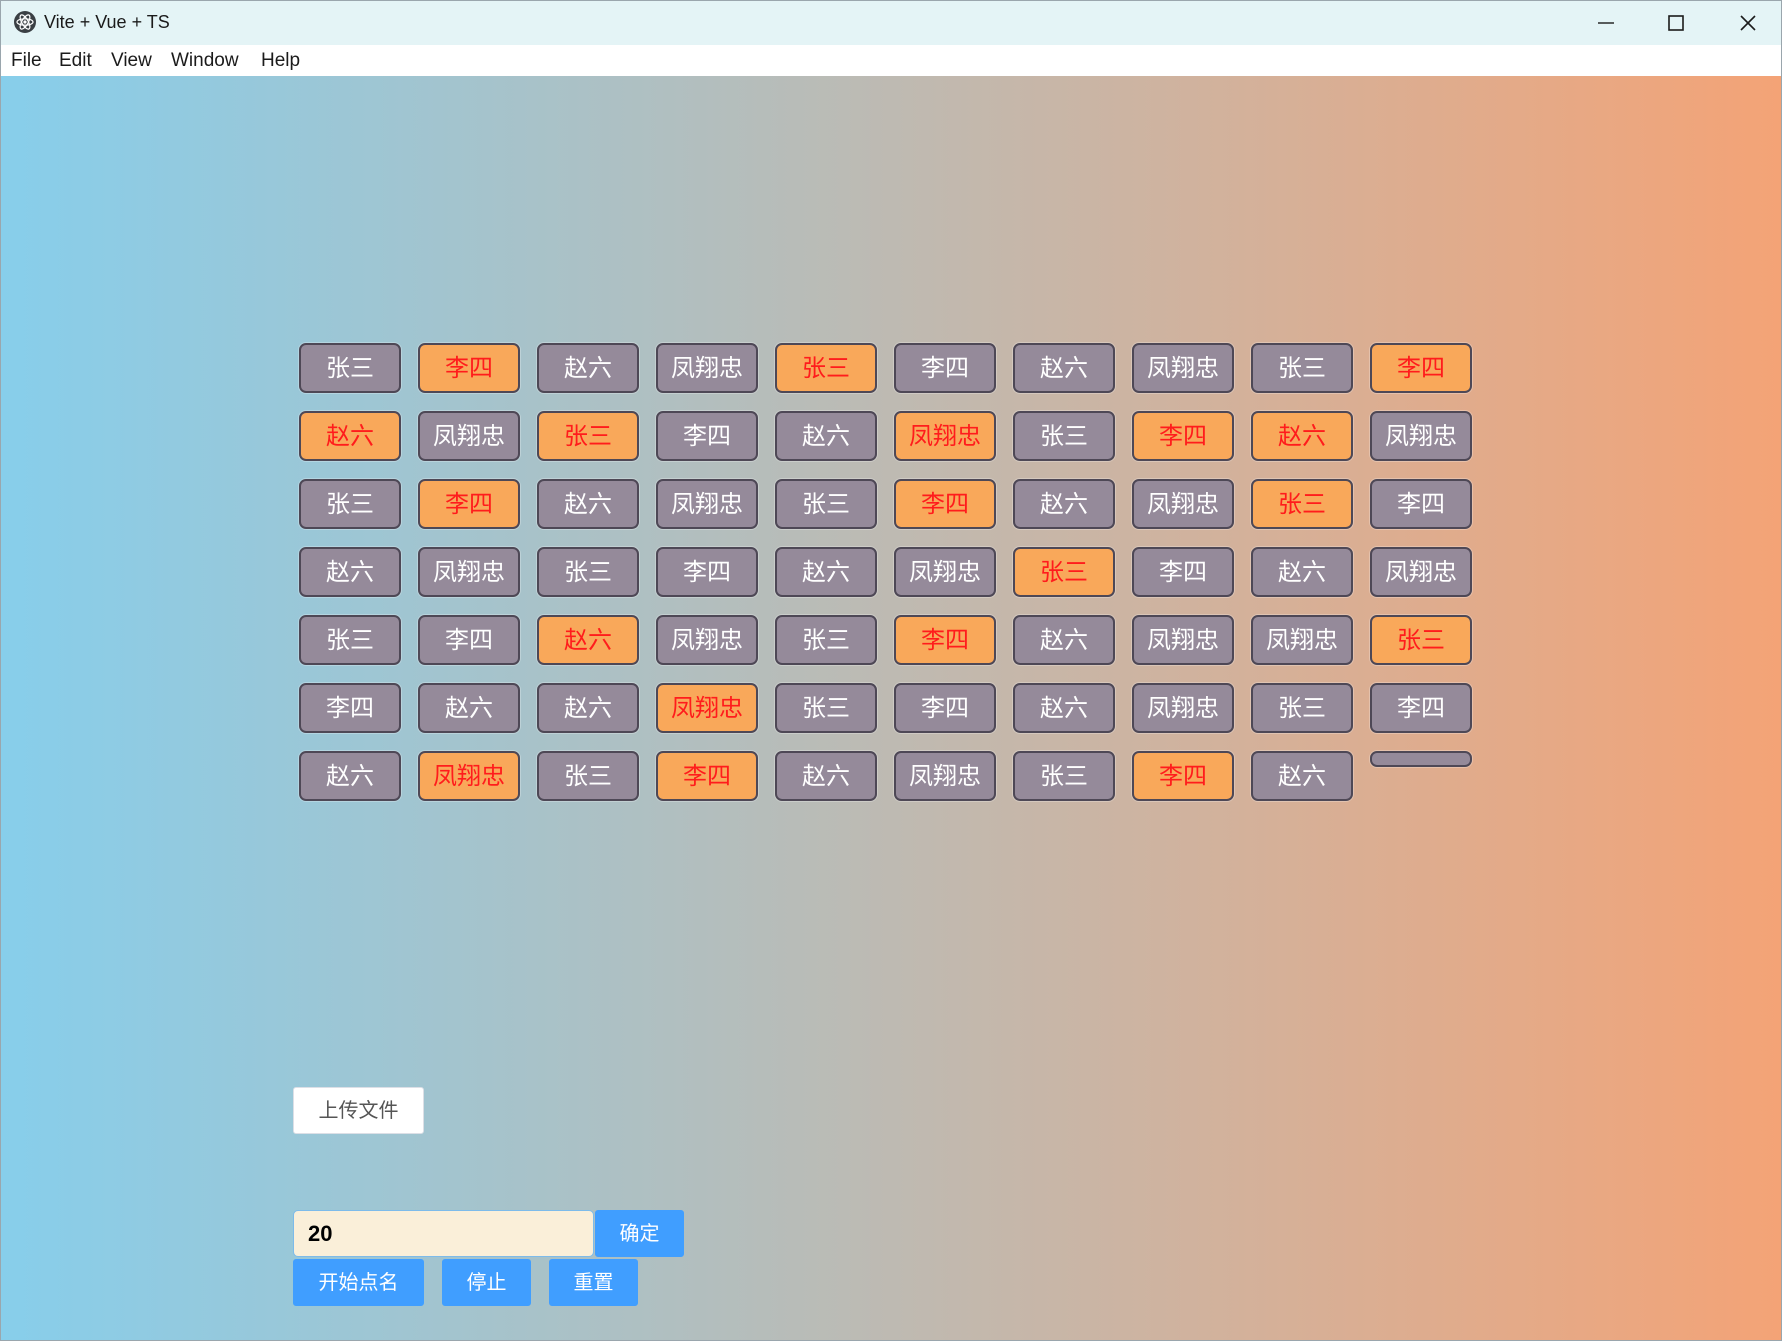  I want to click on minimize-button, so click(1606, 23).